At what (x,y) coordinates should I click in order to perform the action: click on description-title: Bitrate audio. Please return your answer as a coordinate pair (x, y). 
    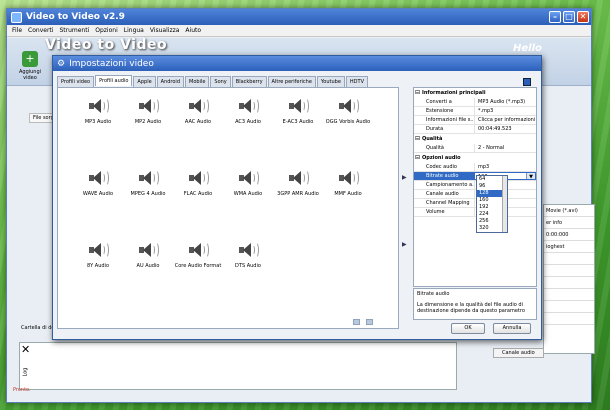
    Looking at the image, I should click on (433, 294).